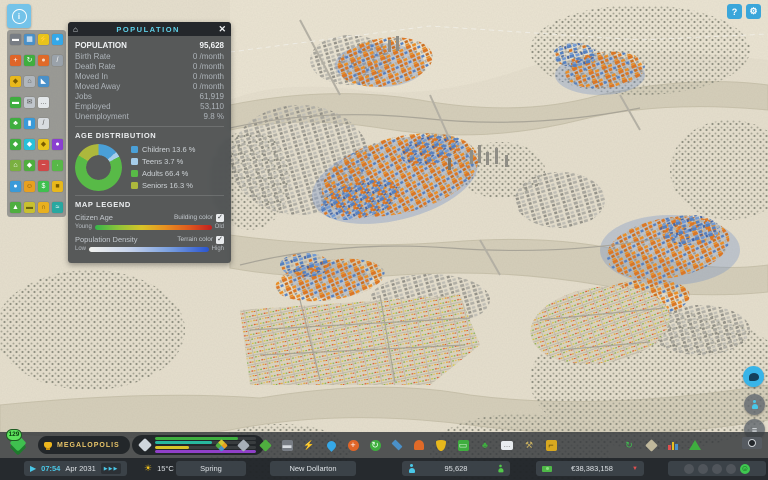 This screenshot has width=768, height=480. I want to click on milestone-pill: MEGALOPOLIS, so click(84, 445).